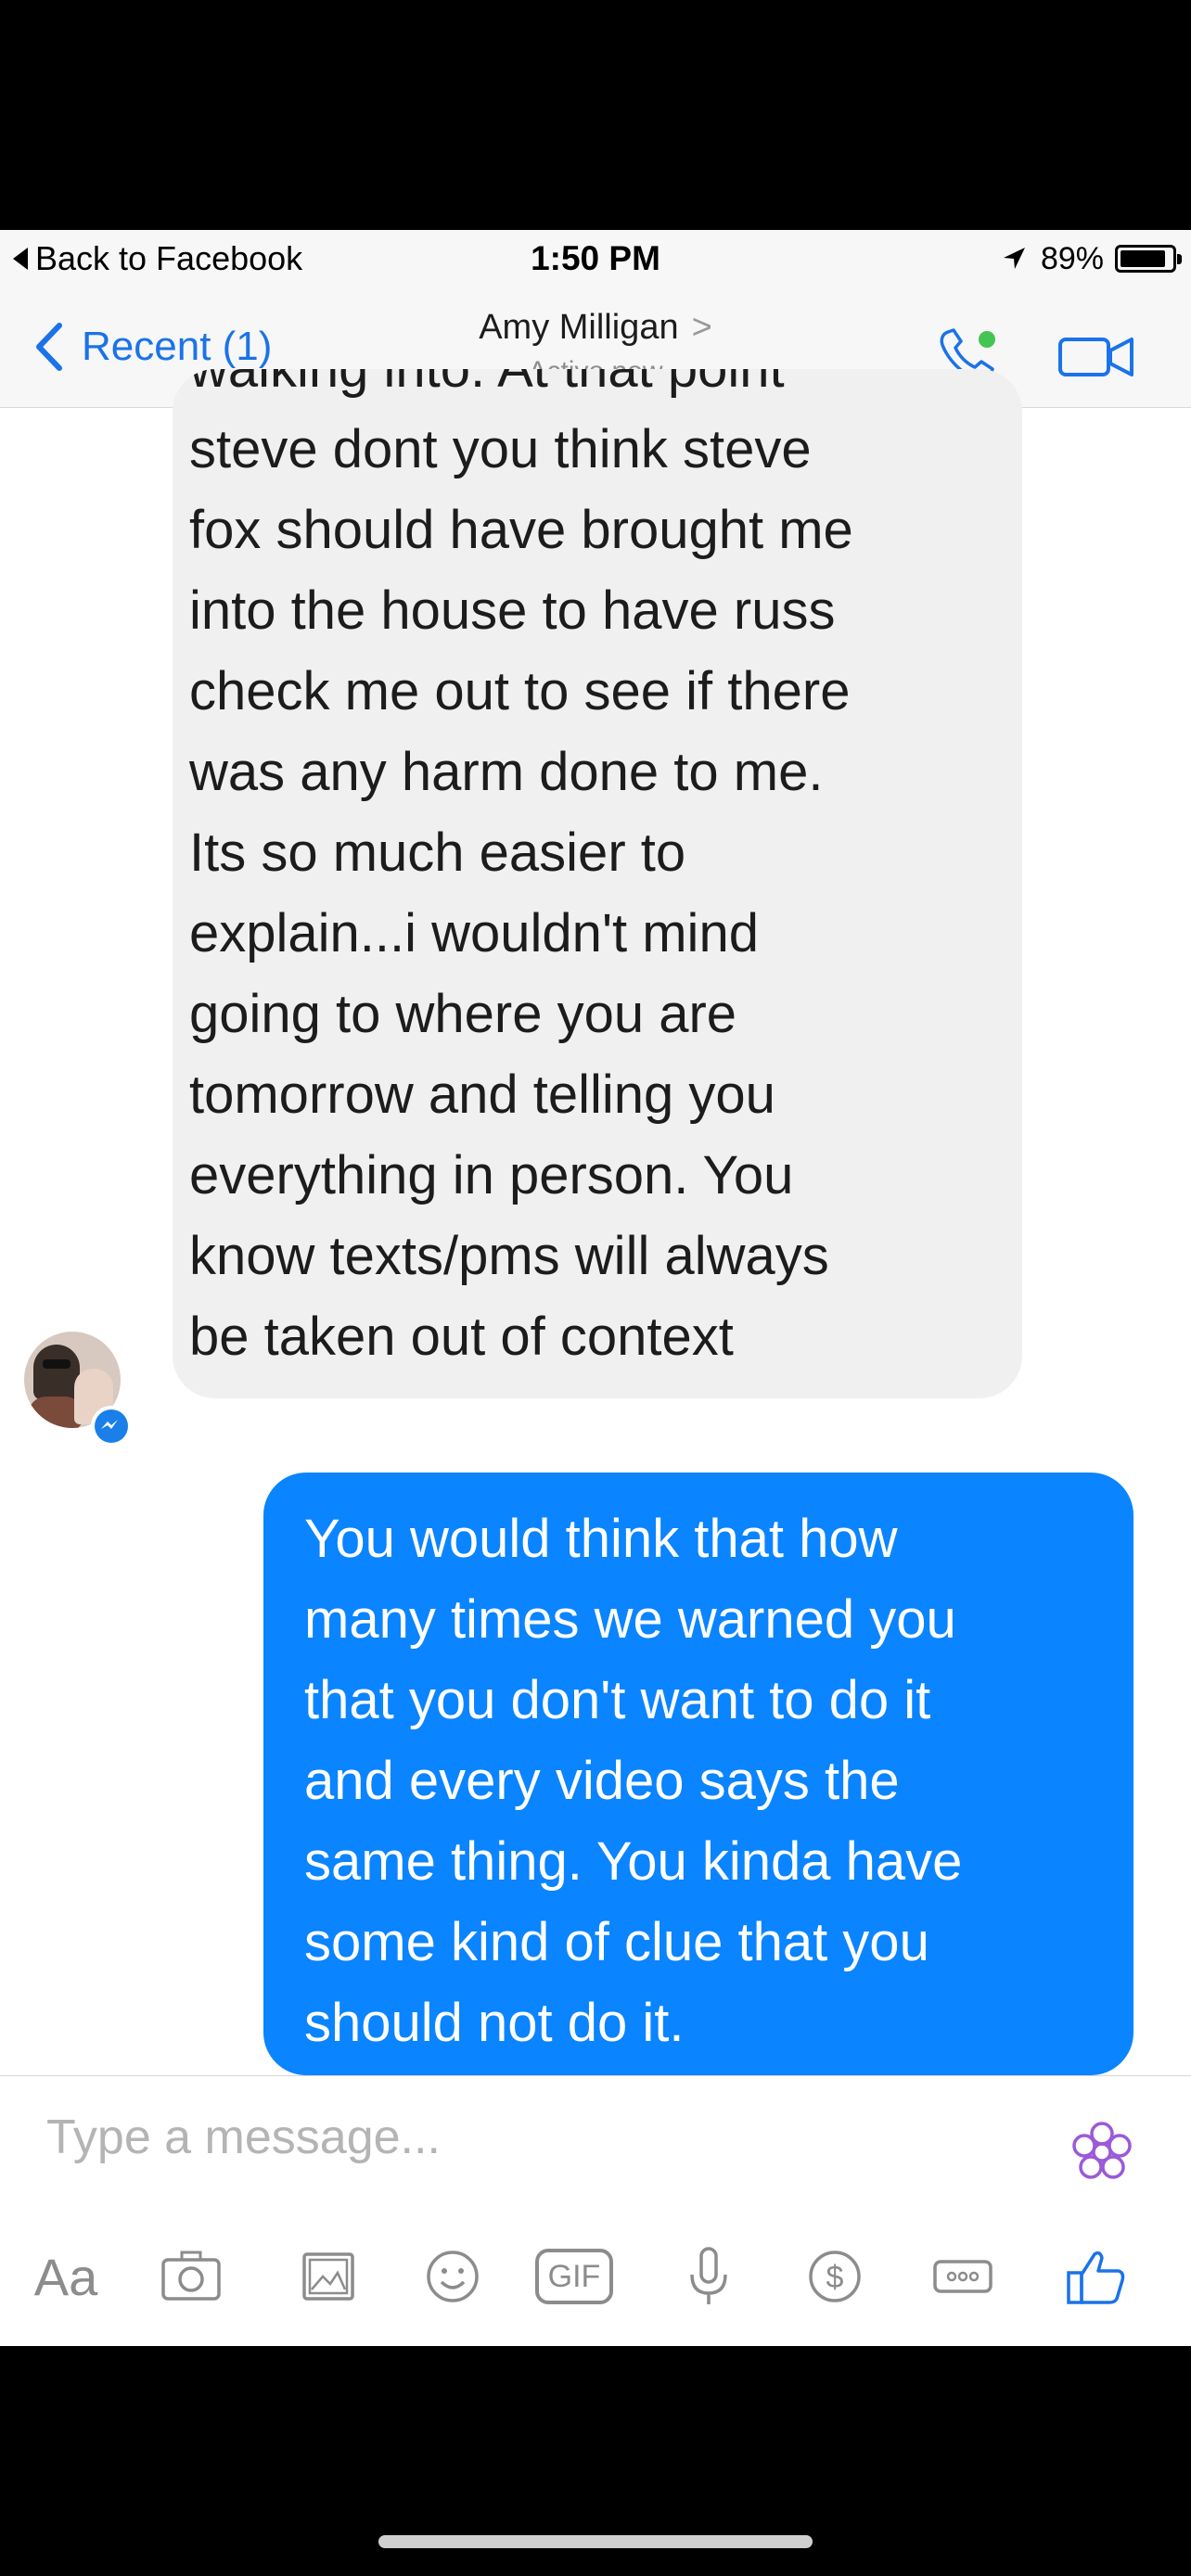  I want to click on gif-button: GIF, so click(574, 2276).